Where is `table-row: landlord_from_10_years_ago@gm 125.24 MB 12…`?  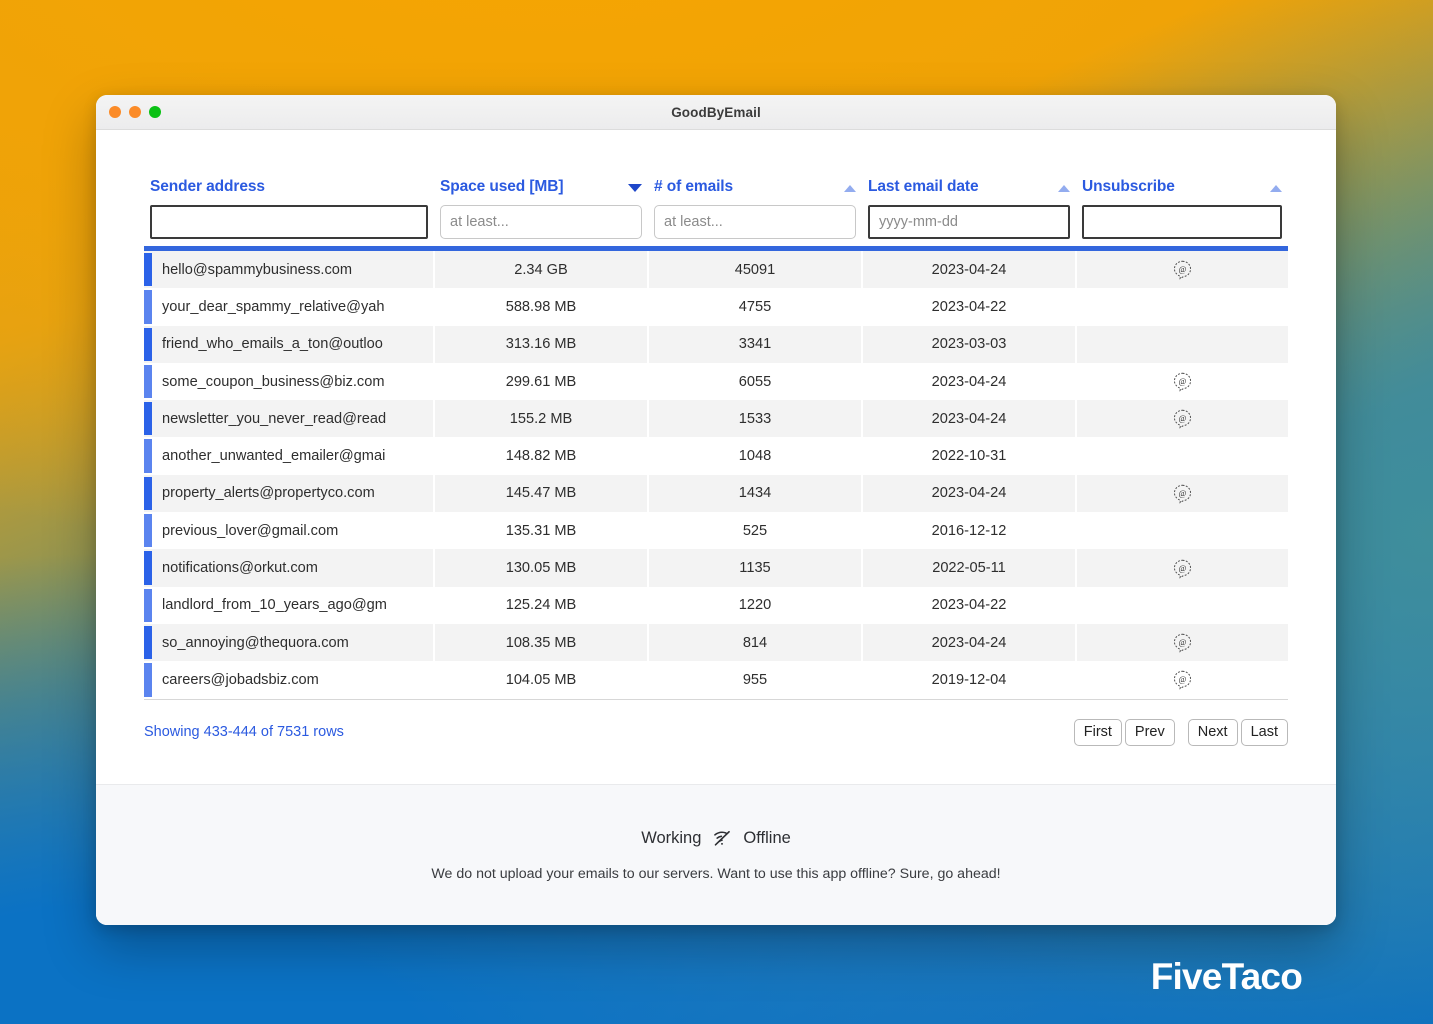
table-row: landlord_from_10_years_ago@gm 125.24 MB 12… is located at coordinates (716, 605).